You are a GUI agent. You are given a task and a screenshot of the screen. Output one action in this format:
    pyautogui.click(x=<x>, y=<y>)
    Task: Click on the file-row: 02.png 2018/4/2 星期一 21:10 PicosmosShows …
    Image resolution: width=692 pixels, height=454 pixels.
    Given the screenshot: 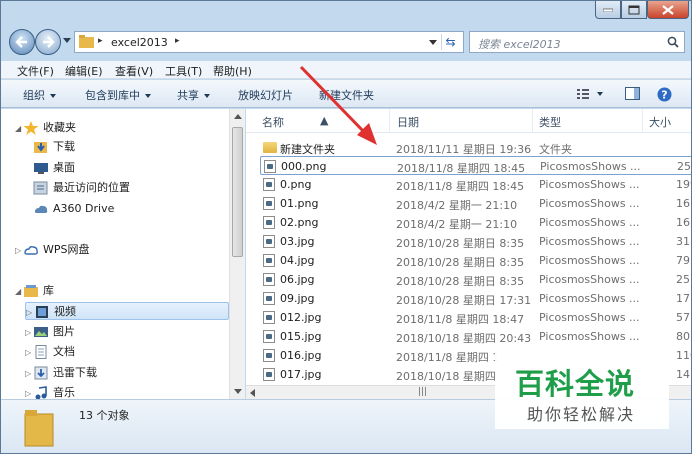 What is the action you would take?
    pyautogui.click(x=475, y=222)
    